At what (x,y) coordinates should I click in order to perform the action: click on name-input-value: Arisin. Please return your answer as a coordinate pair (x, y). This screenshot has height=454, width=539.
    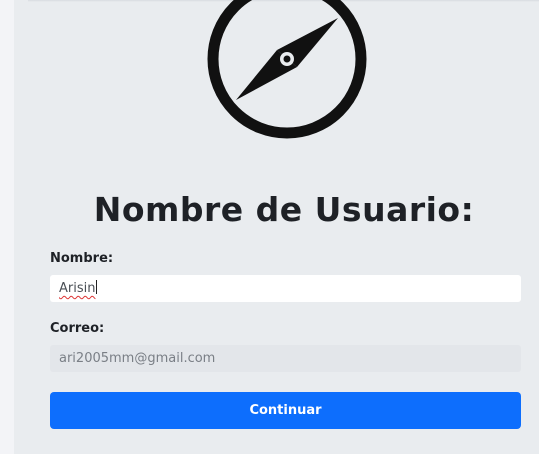
    Looking at the image, I should click on (77, 288).